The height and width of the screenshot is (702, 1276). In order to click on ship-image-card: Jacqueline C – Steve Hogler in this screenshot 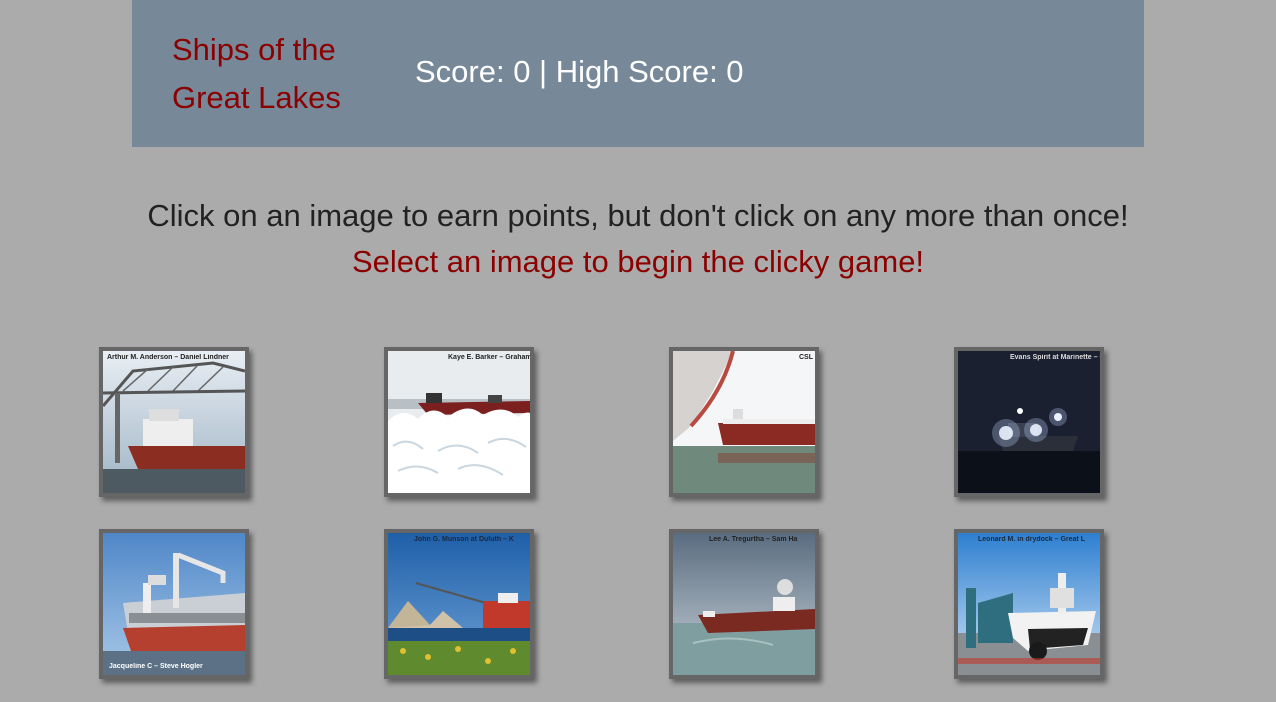, I will do `click(174, 604)`.